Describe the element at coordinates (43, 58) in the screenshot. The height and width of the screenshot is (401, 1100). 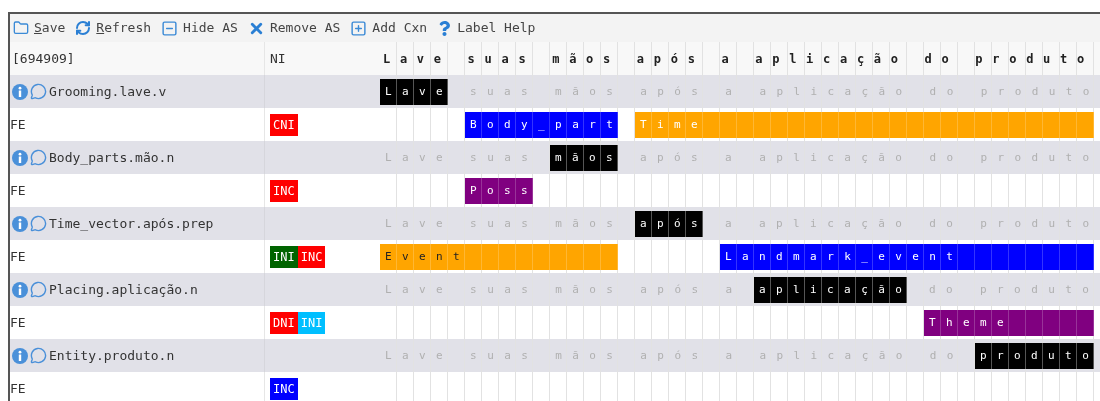
I see `sentence-id: [694909]` at that location.